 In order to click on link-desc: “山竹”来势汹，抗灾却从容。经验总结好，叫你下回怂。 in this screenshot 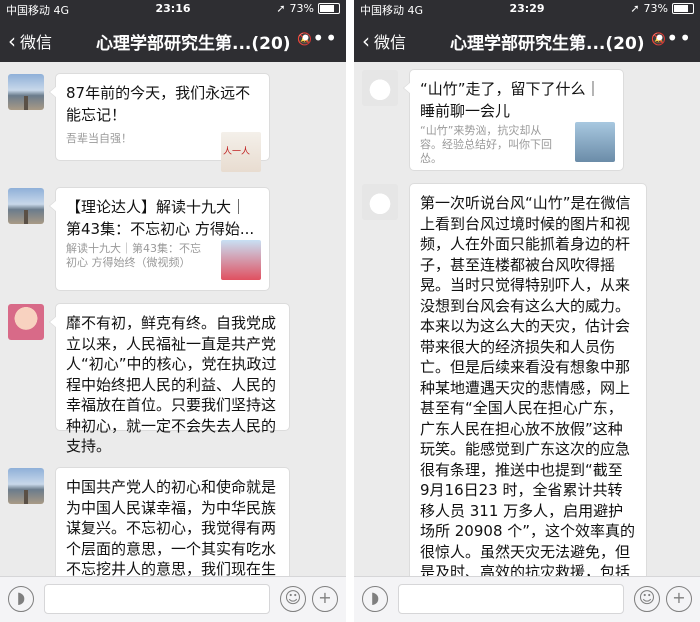, I will do `click(486, 144)`.